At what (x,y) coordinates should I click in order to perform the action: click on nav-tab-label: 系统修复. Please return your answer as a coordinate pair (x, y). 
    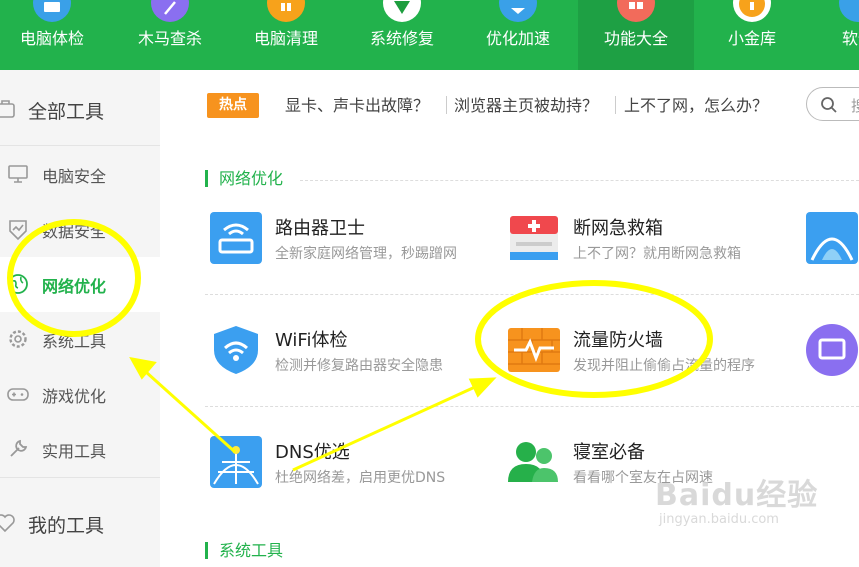
    Looking at the image, I should click on (401, 38).